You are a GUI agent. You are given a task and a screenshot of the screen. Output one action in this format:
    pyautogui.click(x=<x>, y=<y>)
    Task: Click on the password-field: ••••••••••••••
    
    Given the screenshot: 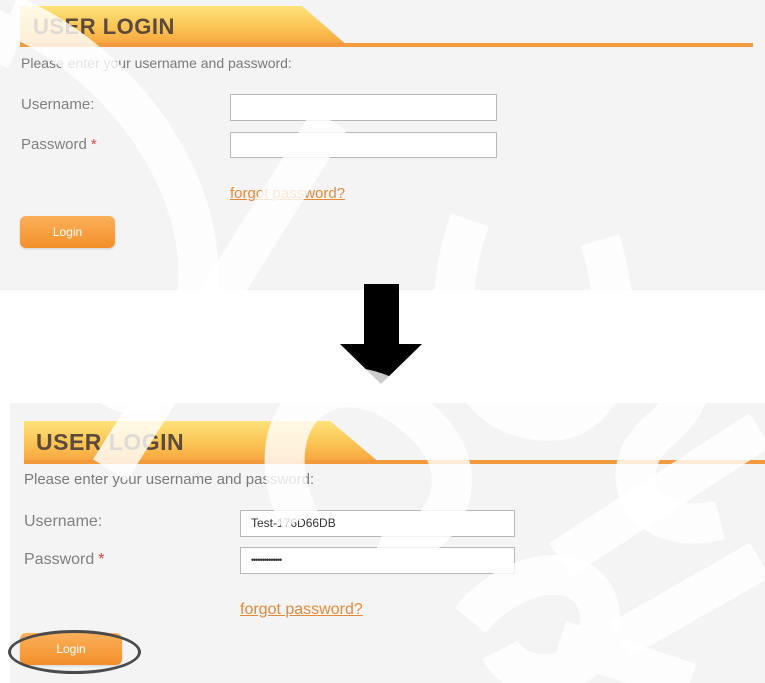 What is the action you would take?
    pyautogui.click(x=377, y=560)
    